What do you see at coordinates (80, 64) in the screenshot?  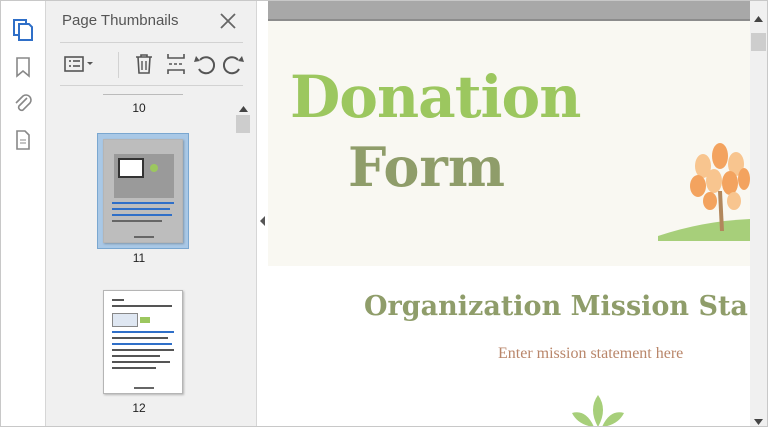 I see `options-menu-icon` at bounding box center [80, 64].